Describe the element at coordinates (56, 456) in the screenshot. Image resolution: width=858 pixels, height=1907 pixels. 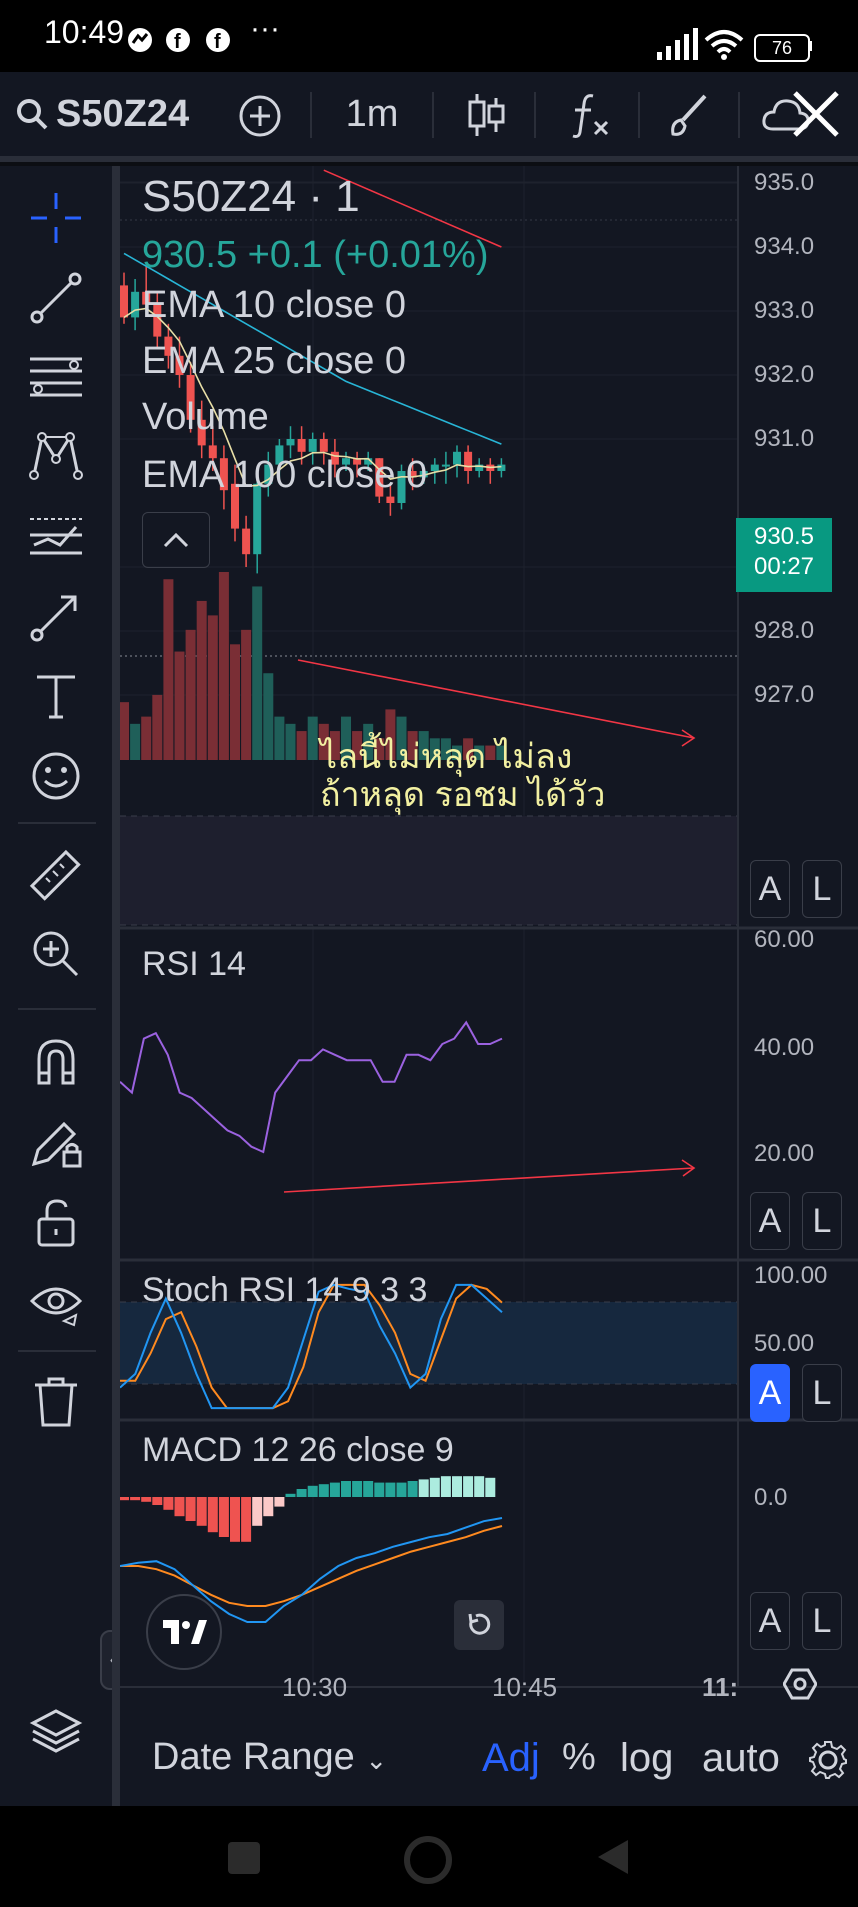
I see `pattern-tool` at that location.